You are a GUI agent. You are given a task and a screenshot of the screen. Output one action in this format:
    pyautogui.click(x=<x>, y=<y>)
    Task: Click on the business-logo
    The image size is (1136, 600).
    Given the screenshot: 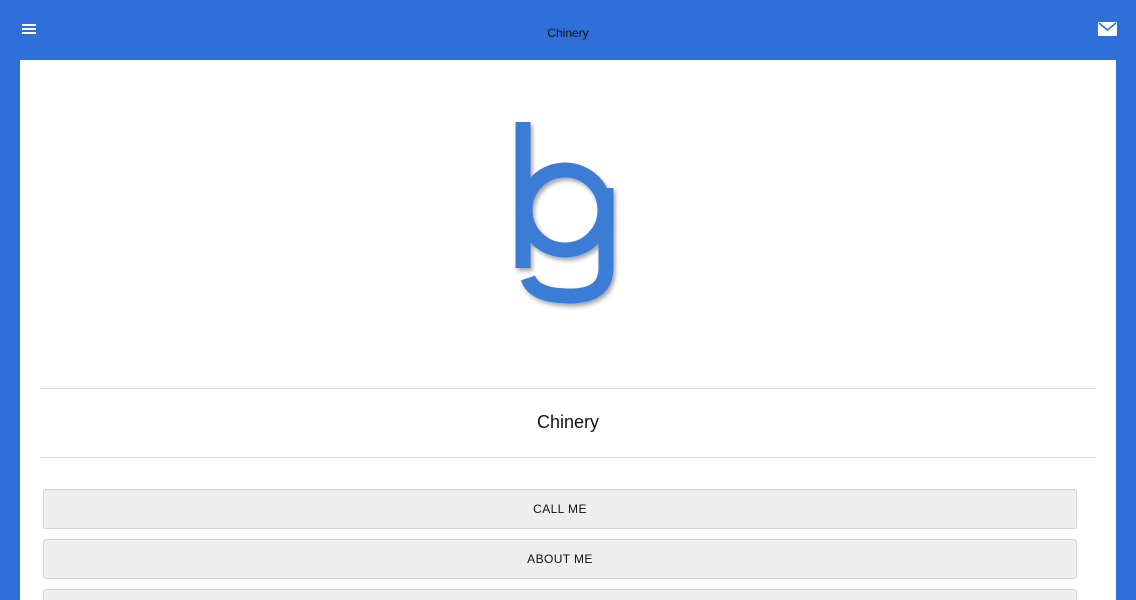 What is the action you would take?
    pyautogui.click(x=564, y=213)
    